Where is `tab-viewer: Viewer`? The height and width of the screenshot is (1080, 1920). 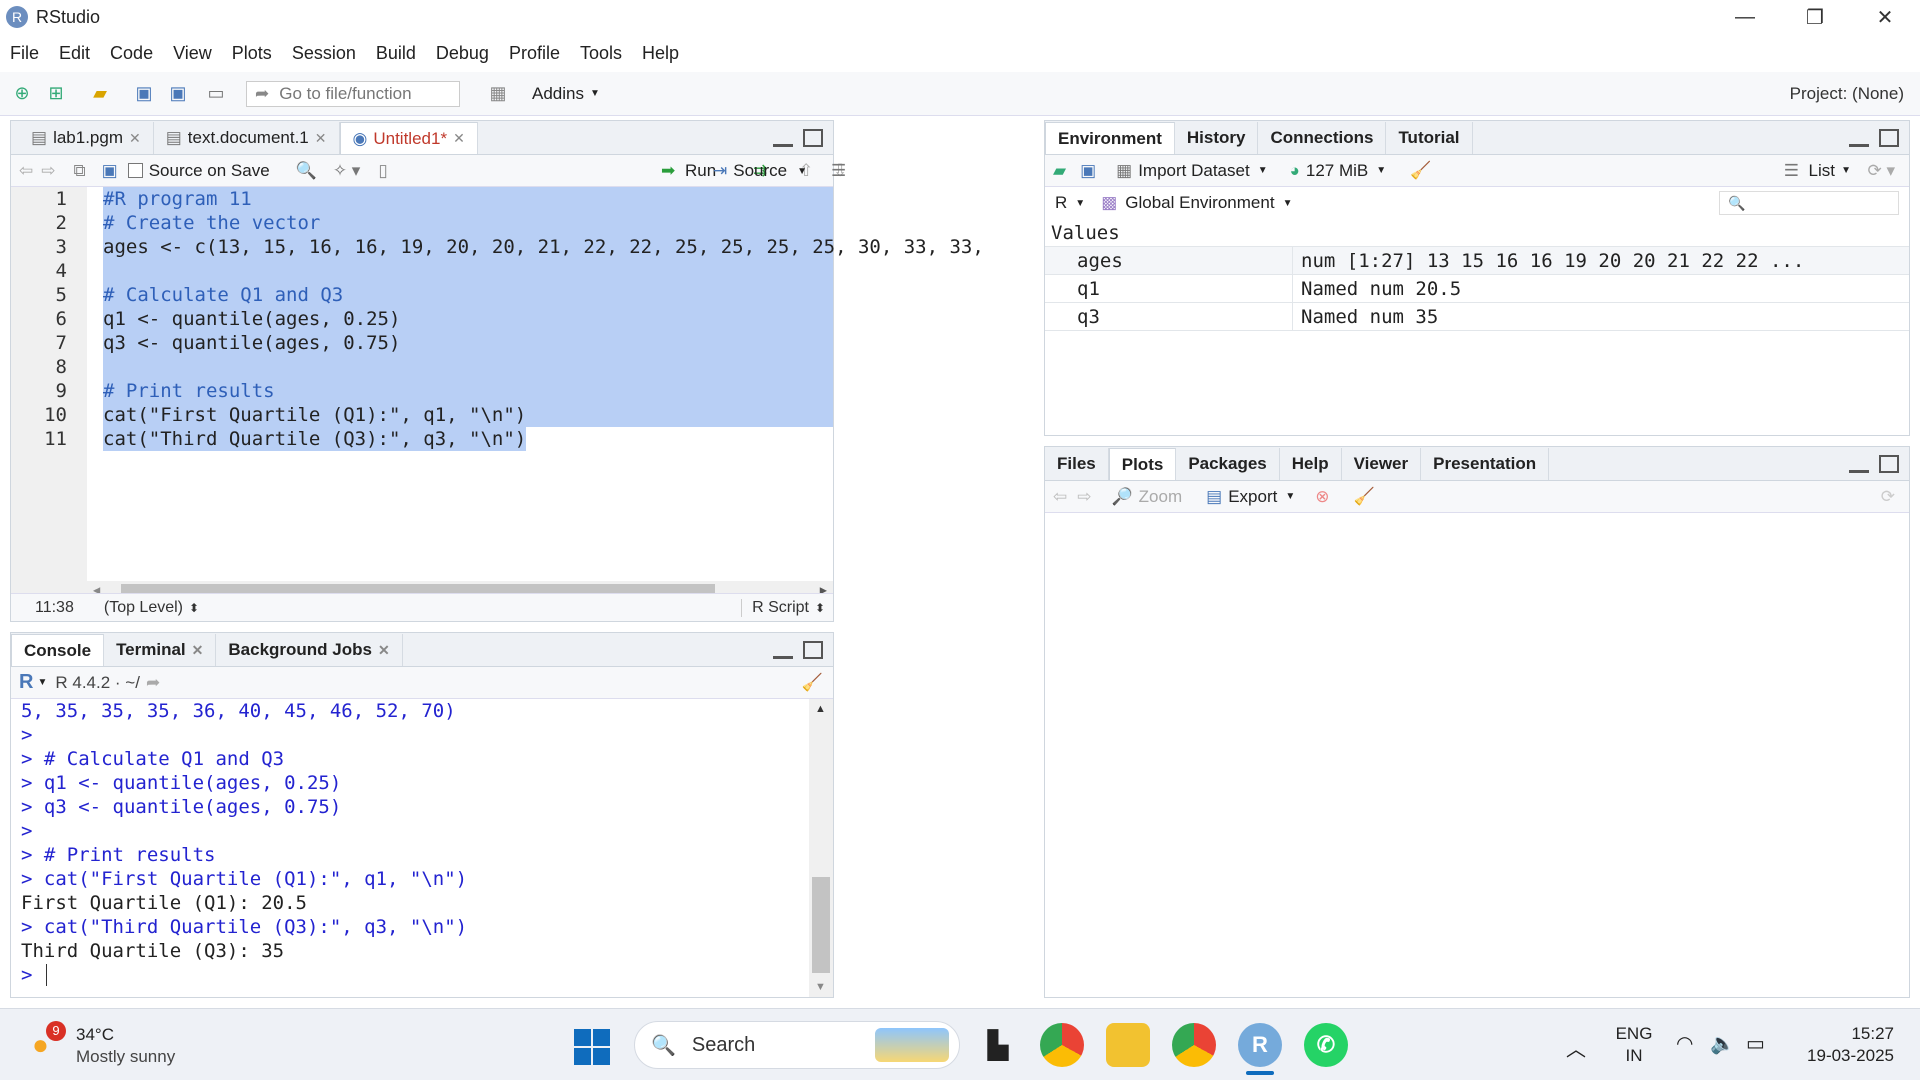
tab-viewer: Viewer is located at coordinates (1382, 464).